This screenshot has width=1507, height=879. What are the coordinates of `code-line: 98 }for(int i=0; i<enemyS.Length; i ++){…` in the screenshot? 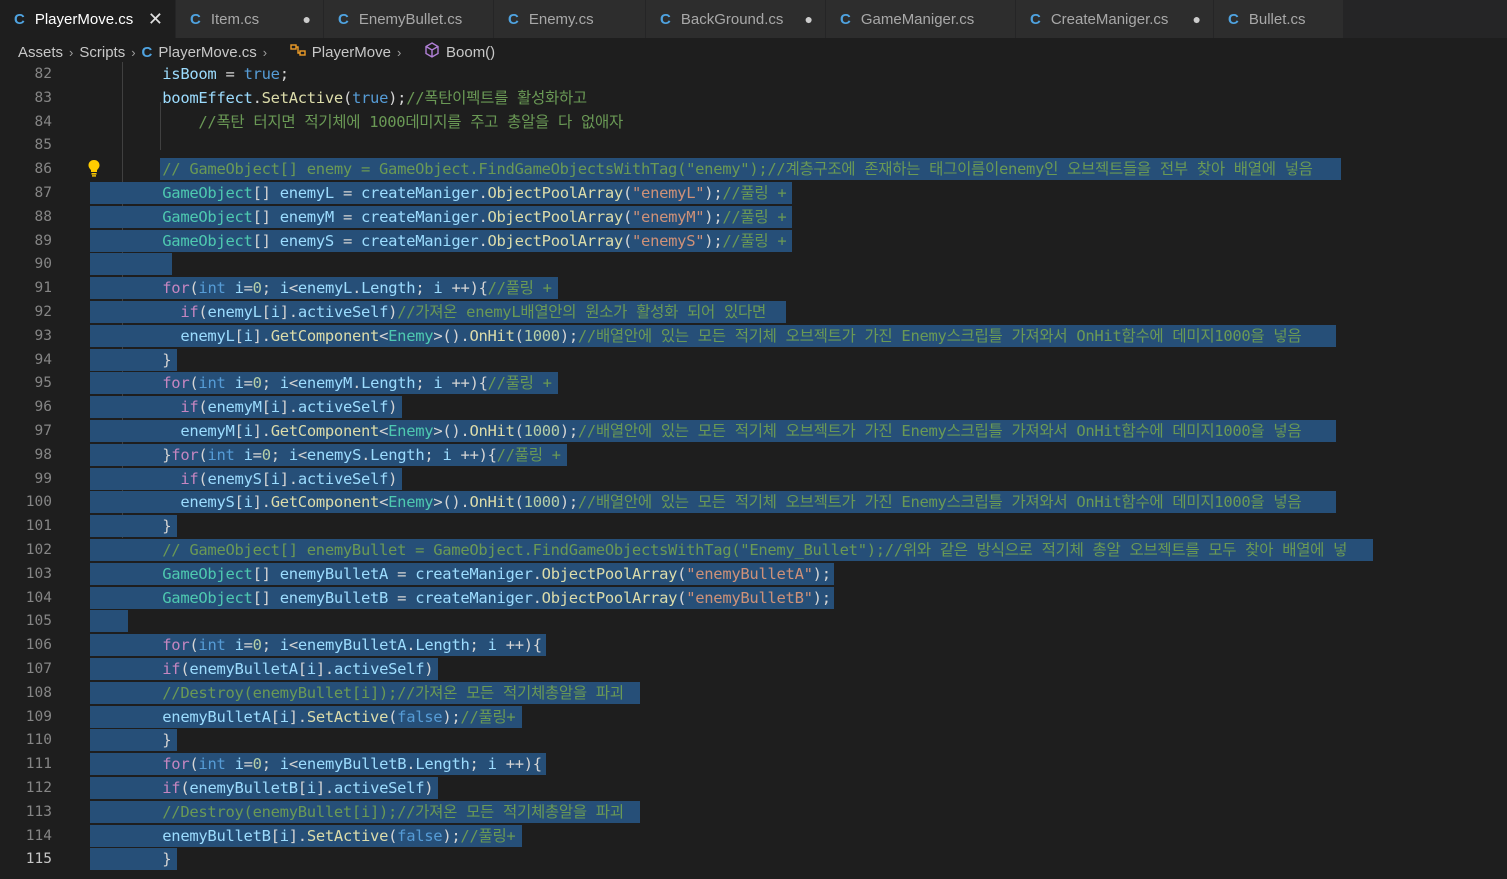 It's located at (753, 455).